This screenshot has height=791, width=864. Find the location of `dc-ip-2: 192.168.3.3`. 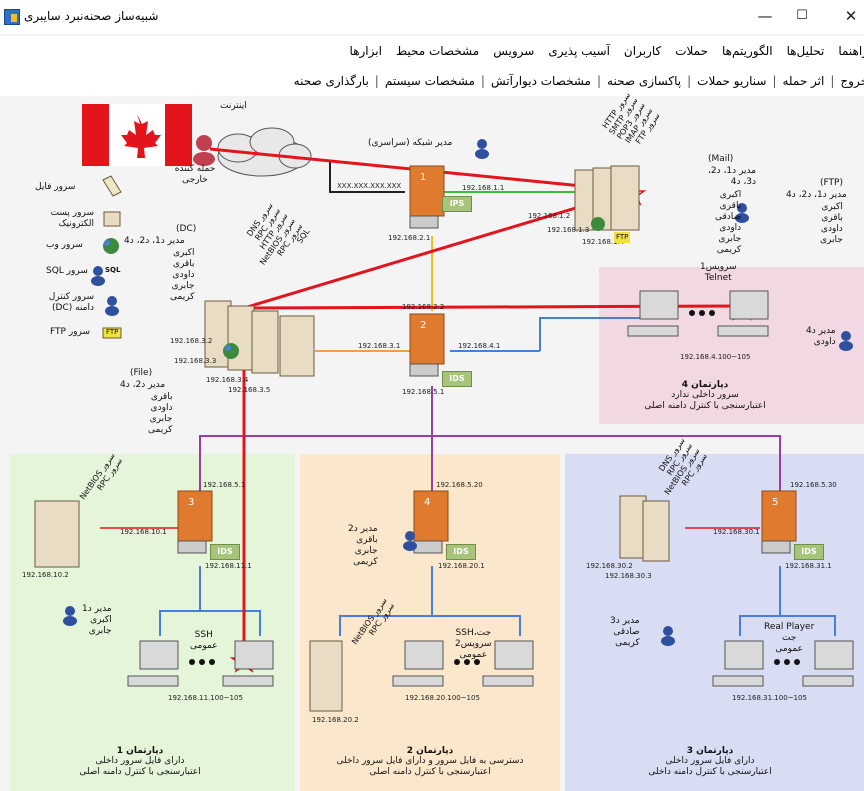

dc-ip-2: 192.168.3.3 is located at coordinates (195, 361).